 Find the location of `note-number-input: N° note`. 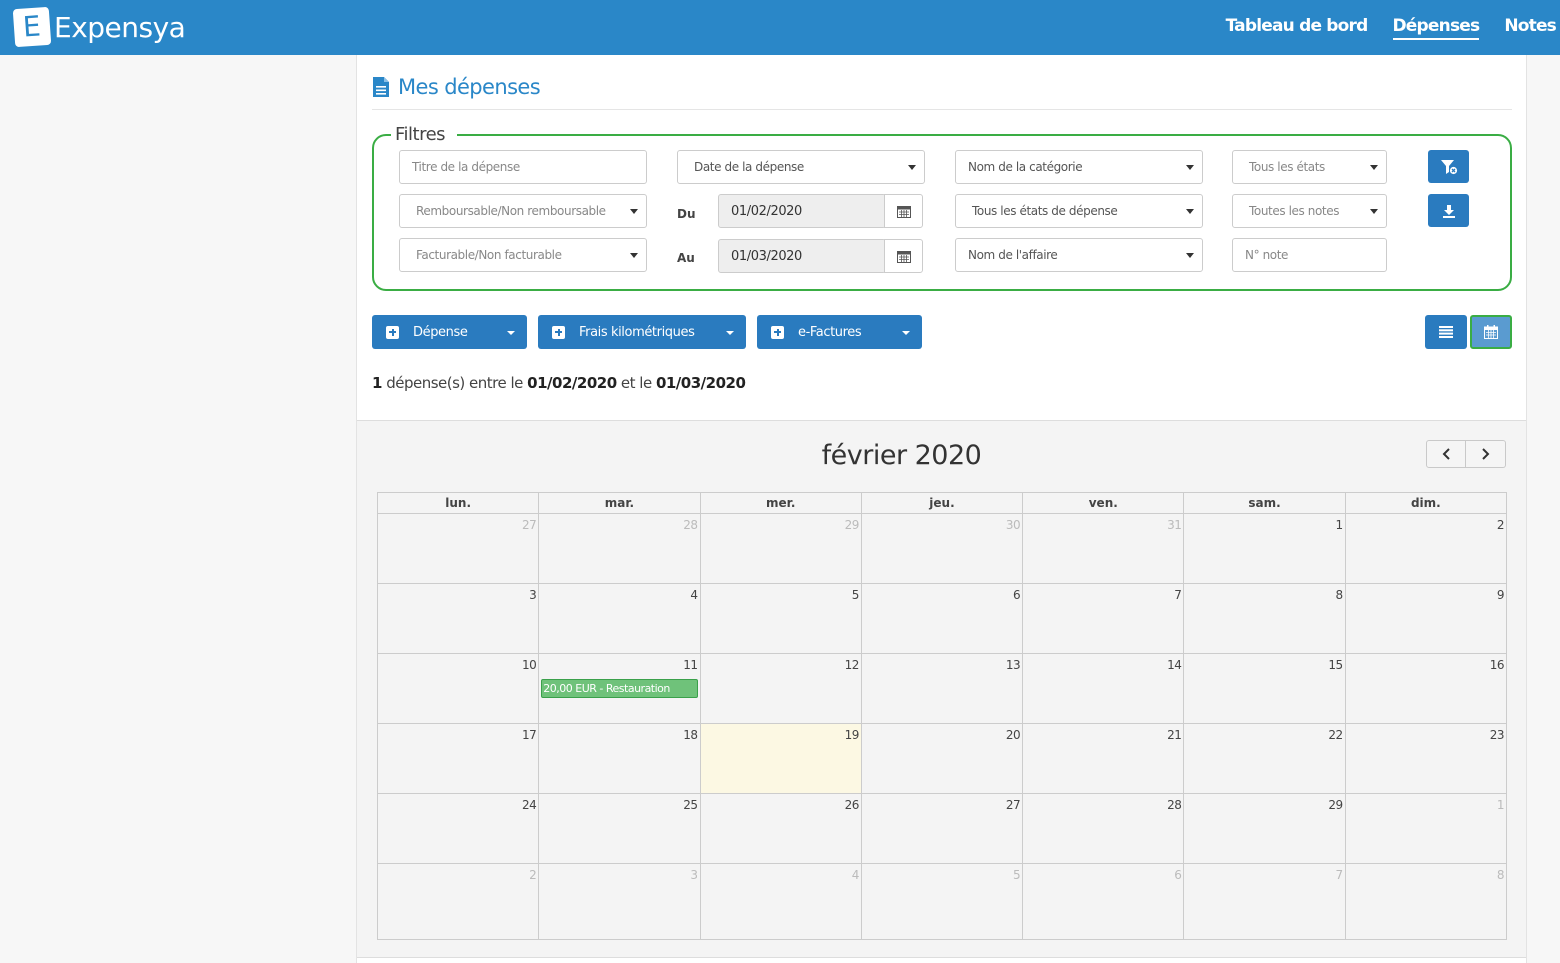

note-number-input: N° note is located at coordinates (1309, 255).